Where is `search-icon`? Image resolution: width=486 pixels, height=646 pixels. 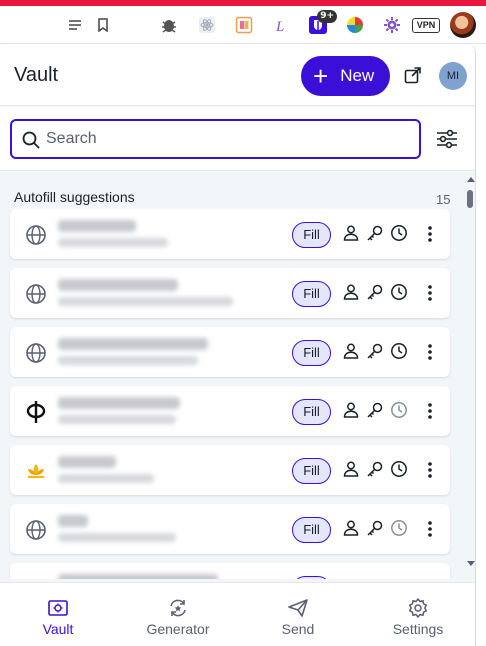
search-icon is located at coordinates (31, 140).